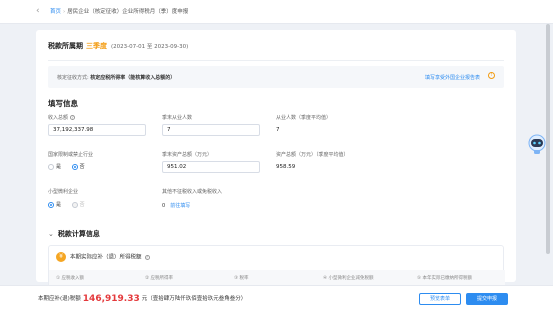 Image resolution: width=553 pixels, height=310 pixels. What do you see at coordinates (177, 118) in the screenshot?
I see `employees-q-end-label: 季末从业人数` at bounding box center [177, 118].